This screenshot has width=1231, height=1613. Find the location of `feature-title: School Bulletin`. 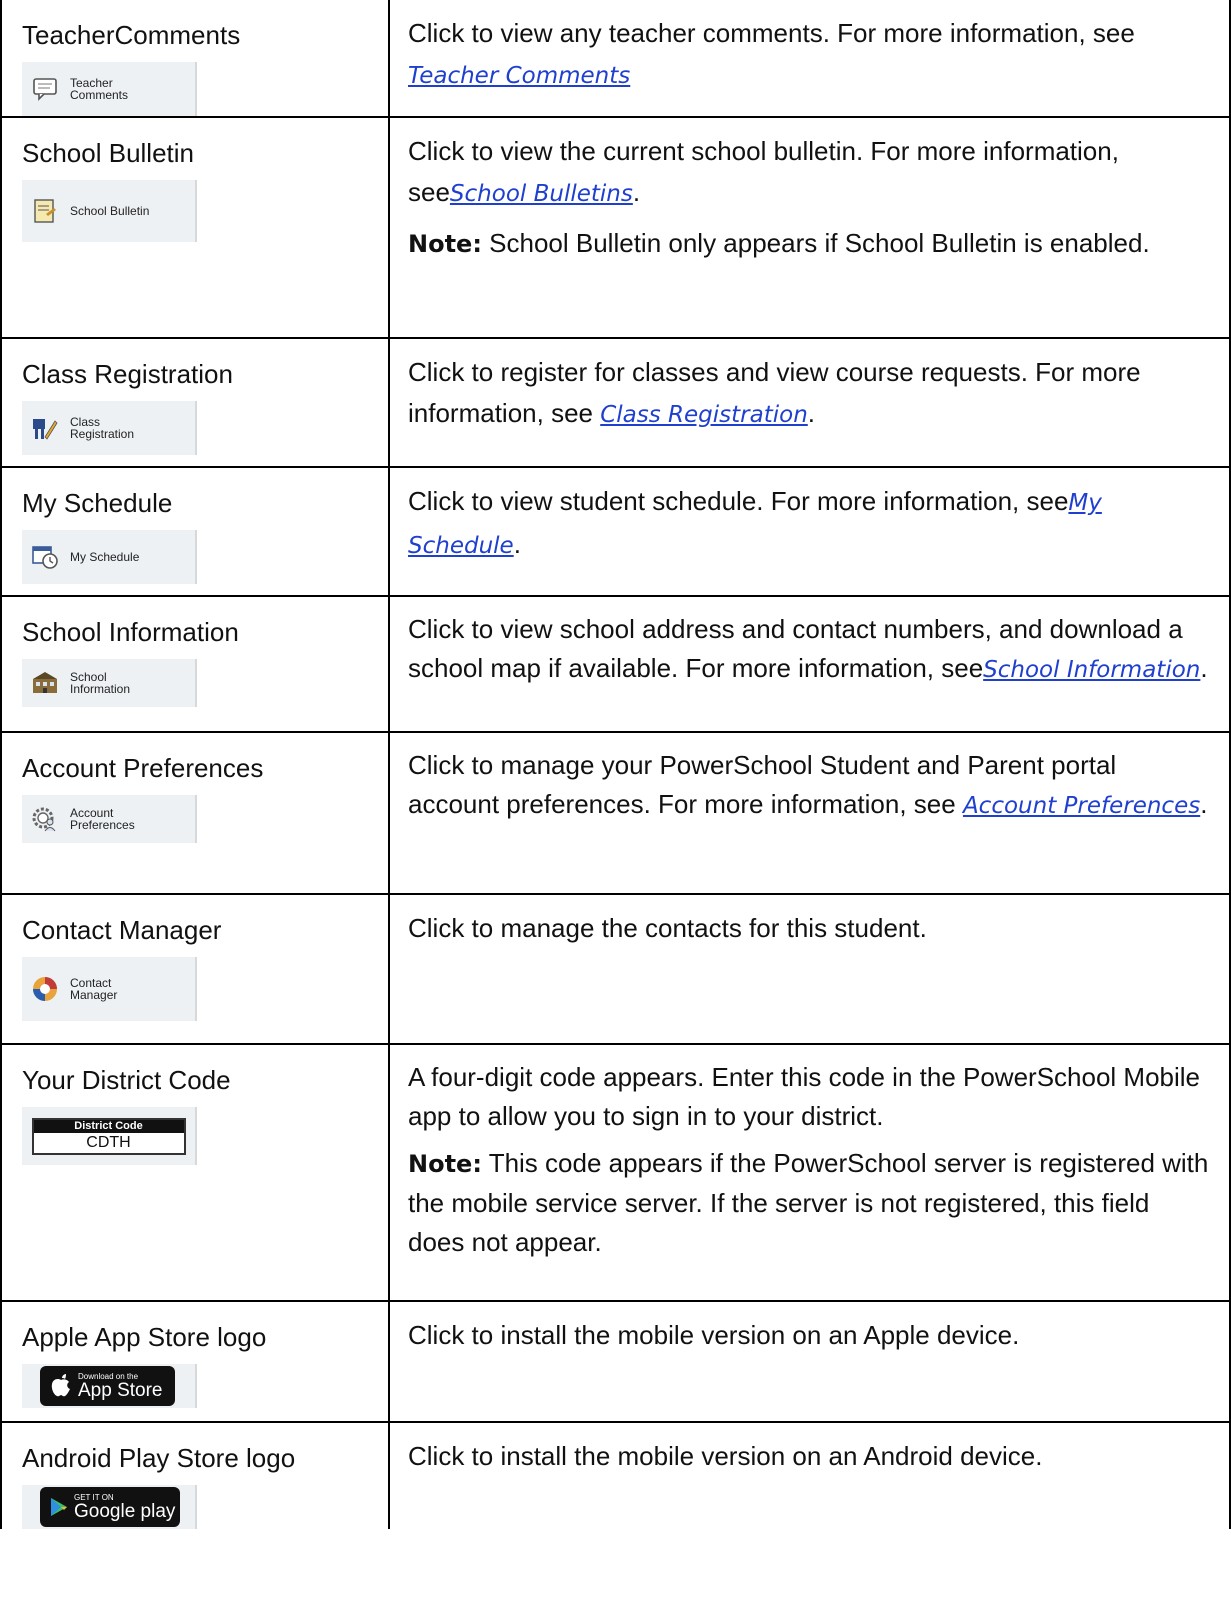

feature-title: School Bulletin is located at coordinates (108, 153).